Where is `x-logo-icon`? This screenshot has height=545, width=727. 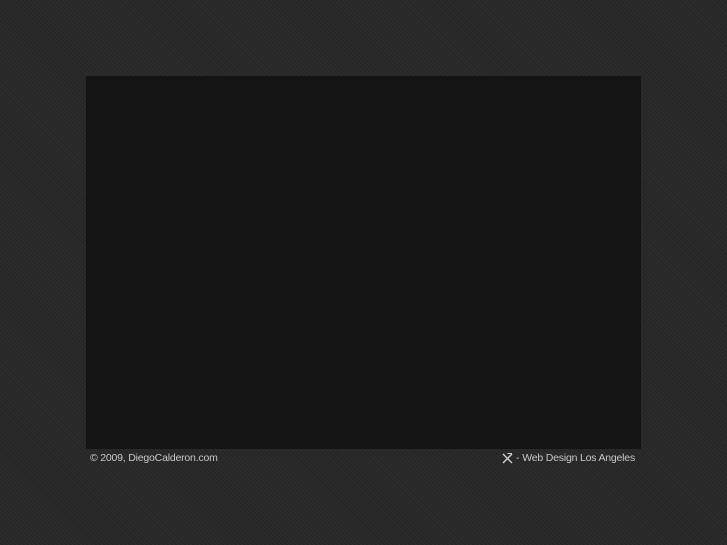
x-logo-icon is located at coordinates (507, 458).